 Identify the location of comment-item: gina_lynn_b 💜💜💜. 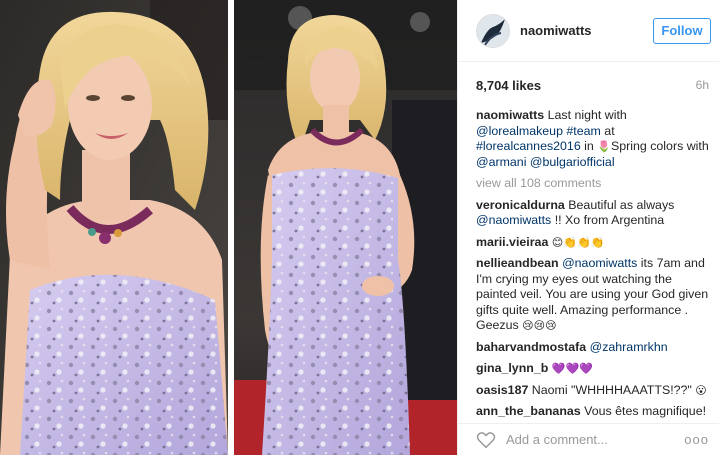
(592, 369).